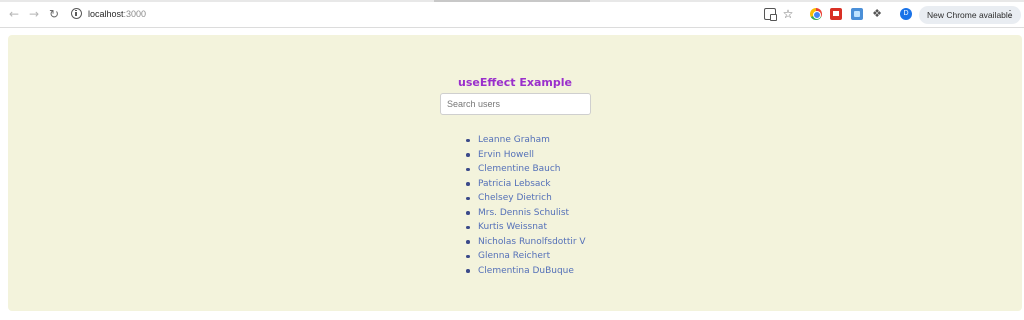  Describe the element at coordinates (788, 14) in the screenshot. I see `star-icon: ☆` at that location.